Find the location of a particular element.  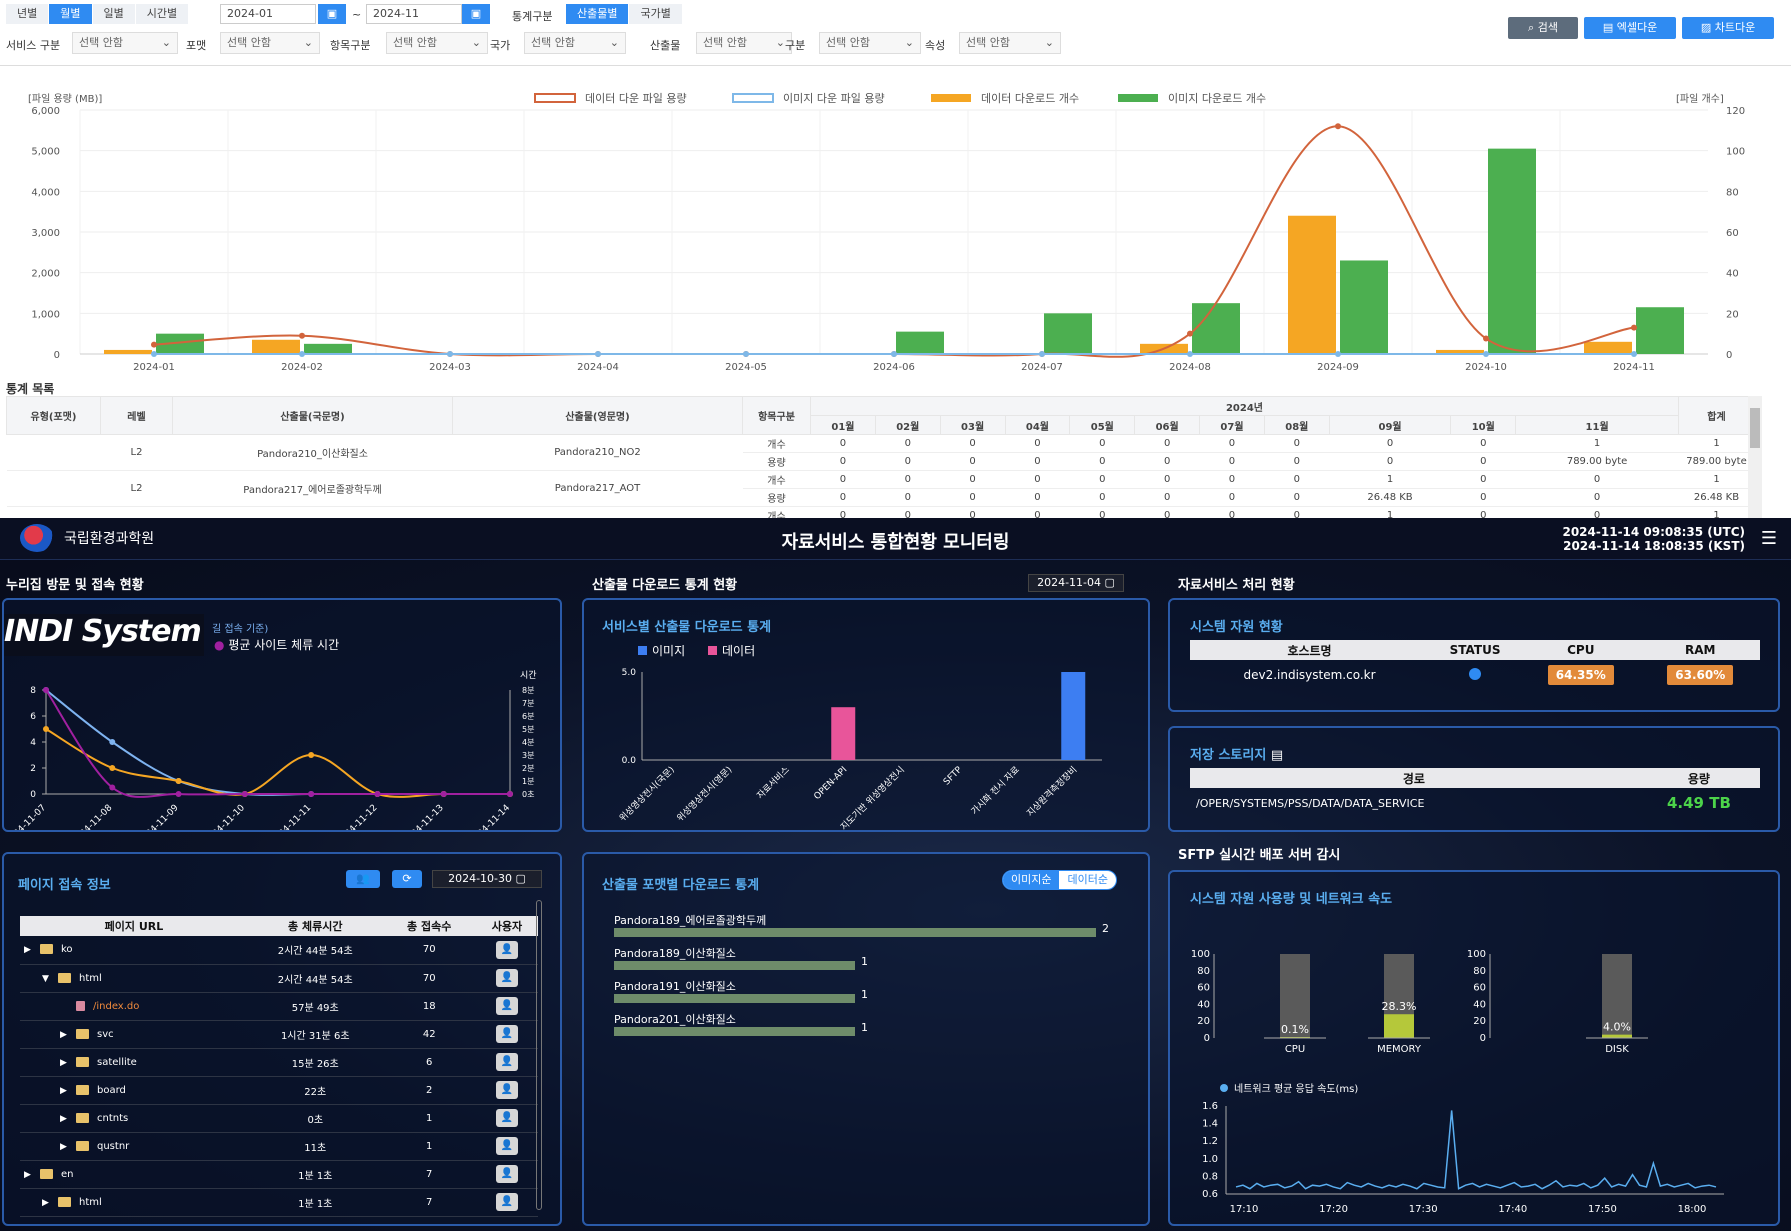

table-row: ▶ board 22초 2 👤 is located at coordinates (279, 1090).